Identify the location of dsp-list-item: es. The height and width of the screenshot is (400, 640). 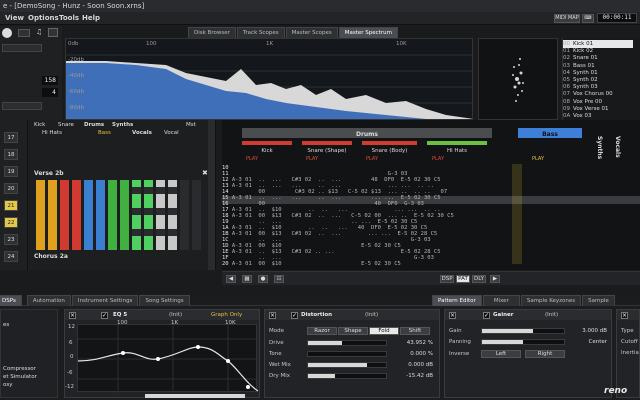
(6, 325).